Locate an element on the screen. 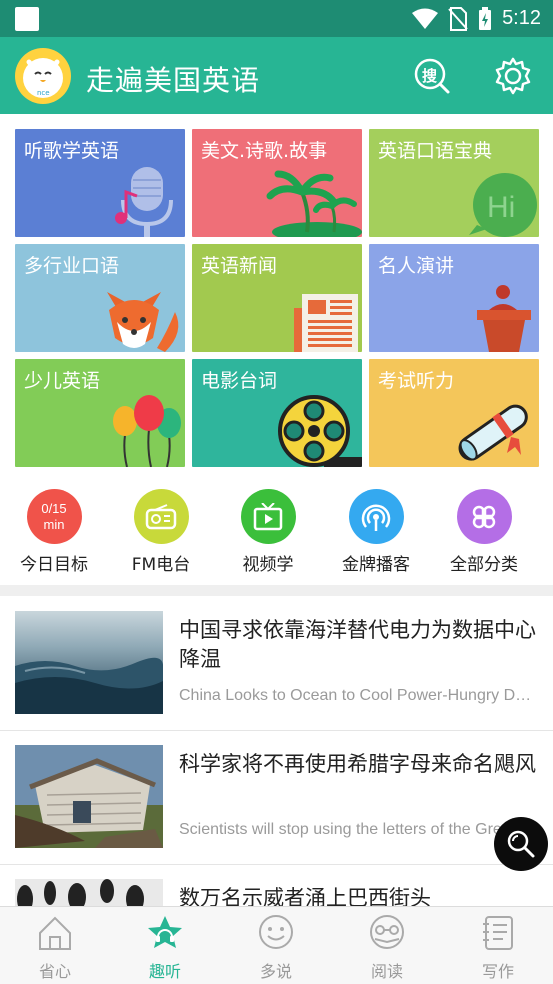 Image resolution: width=553 pixels, height=984 pixels. tile-label: 少儿英语 is located at coordinates (62, 381).